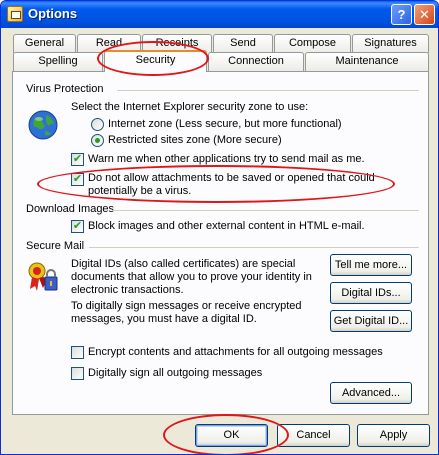 The width and height of the screenshot is (439, 455). What do you see at coordinates (313, 435) in the screenshot?
I see `cancel-button: Cancel` at bounding box center [313, 435].